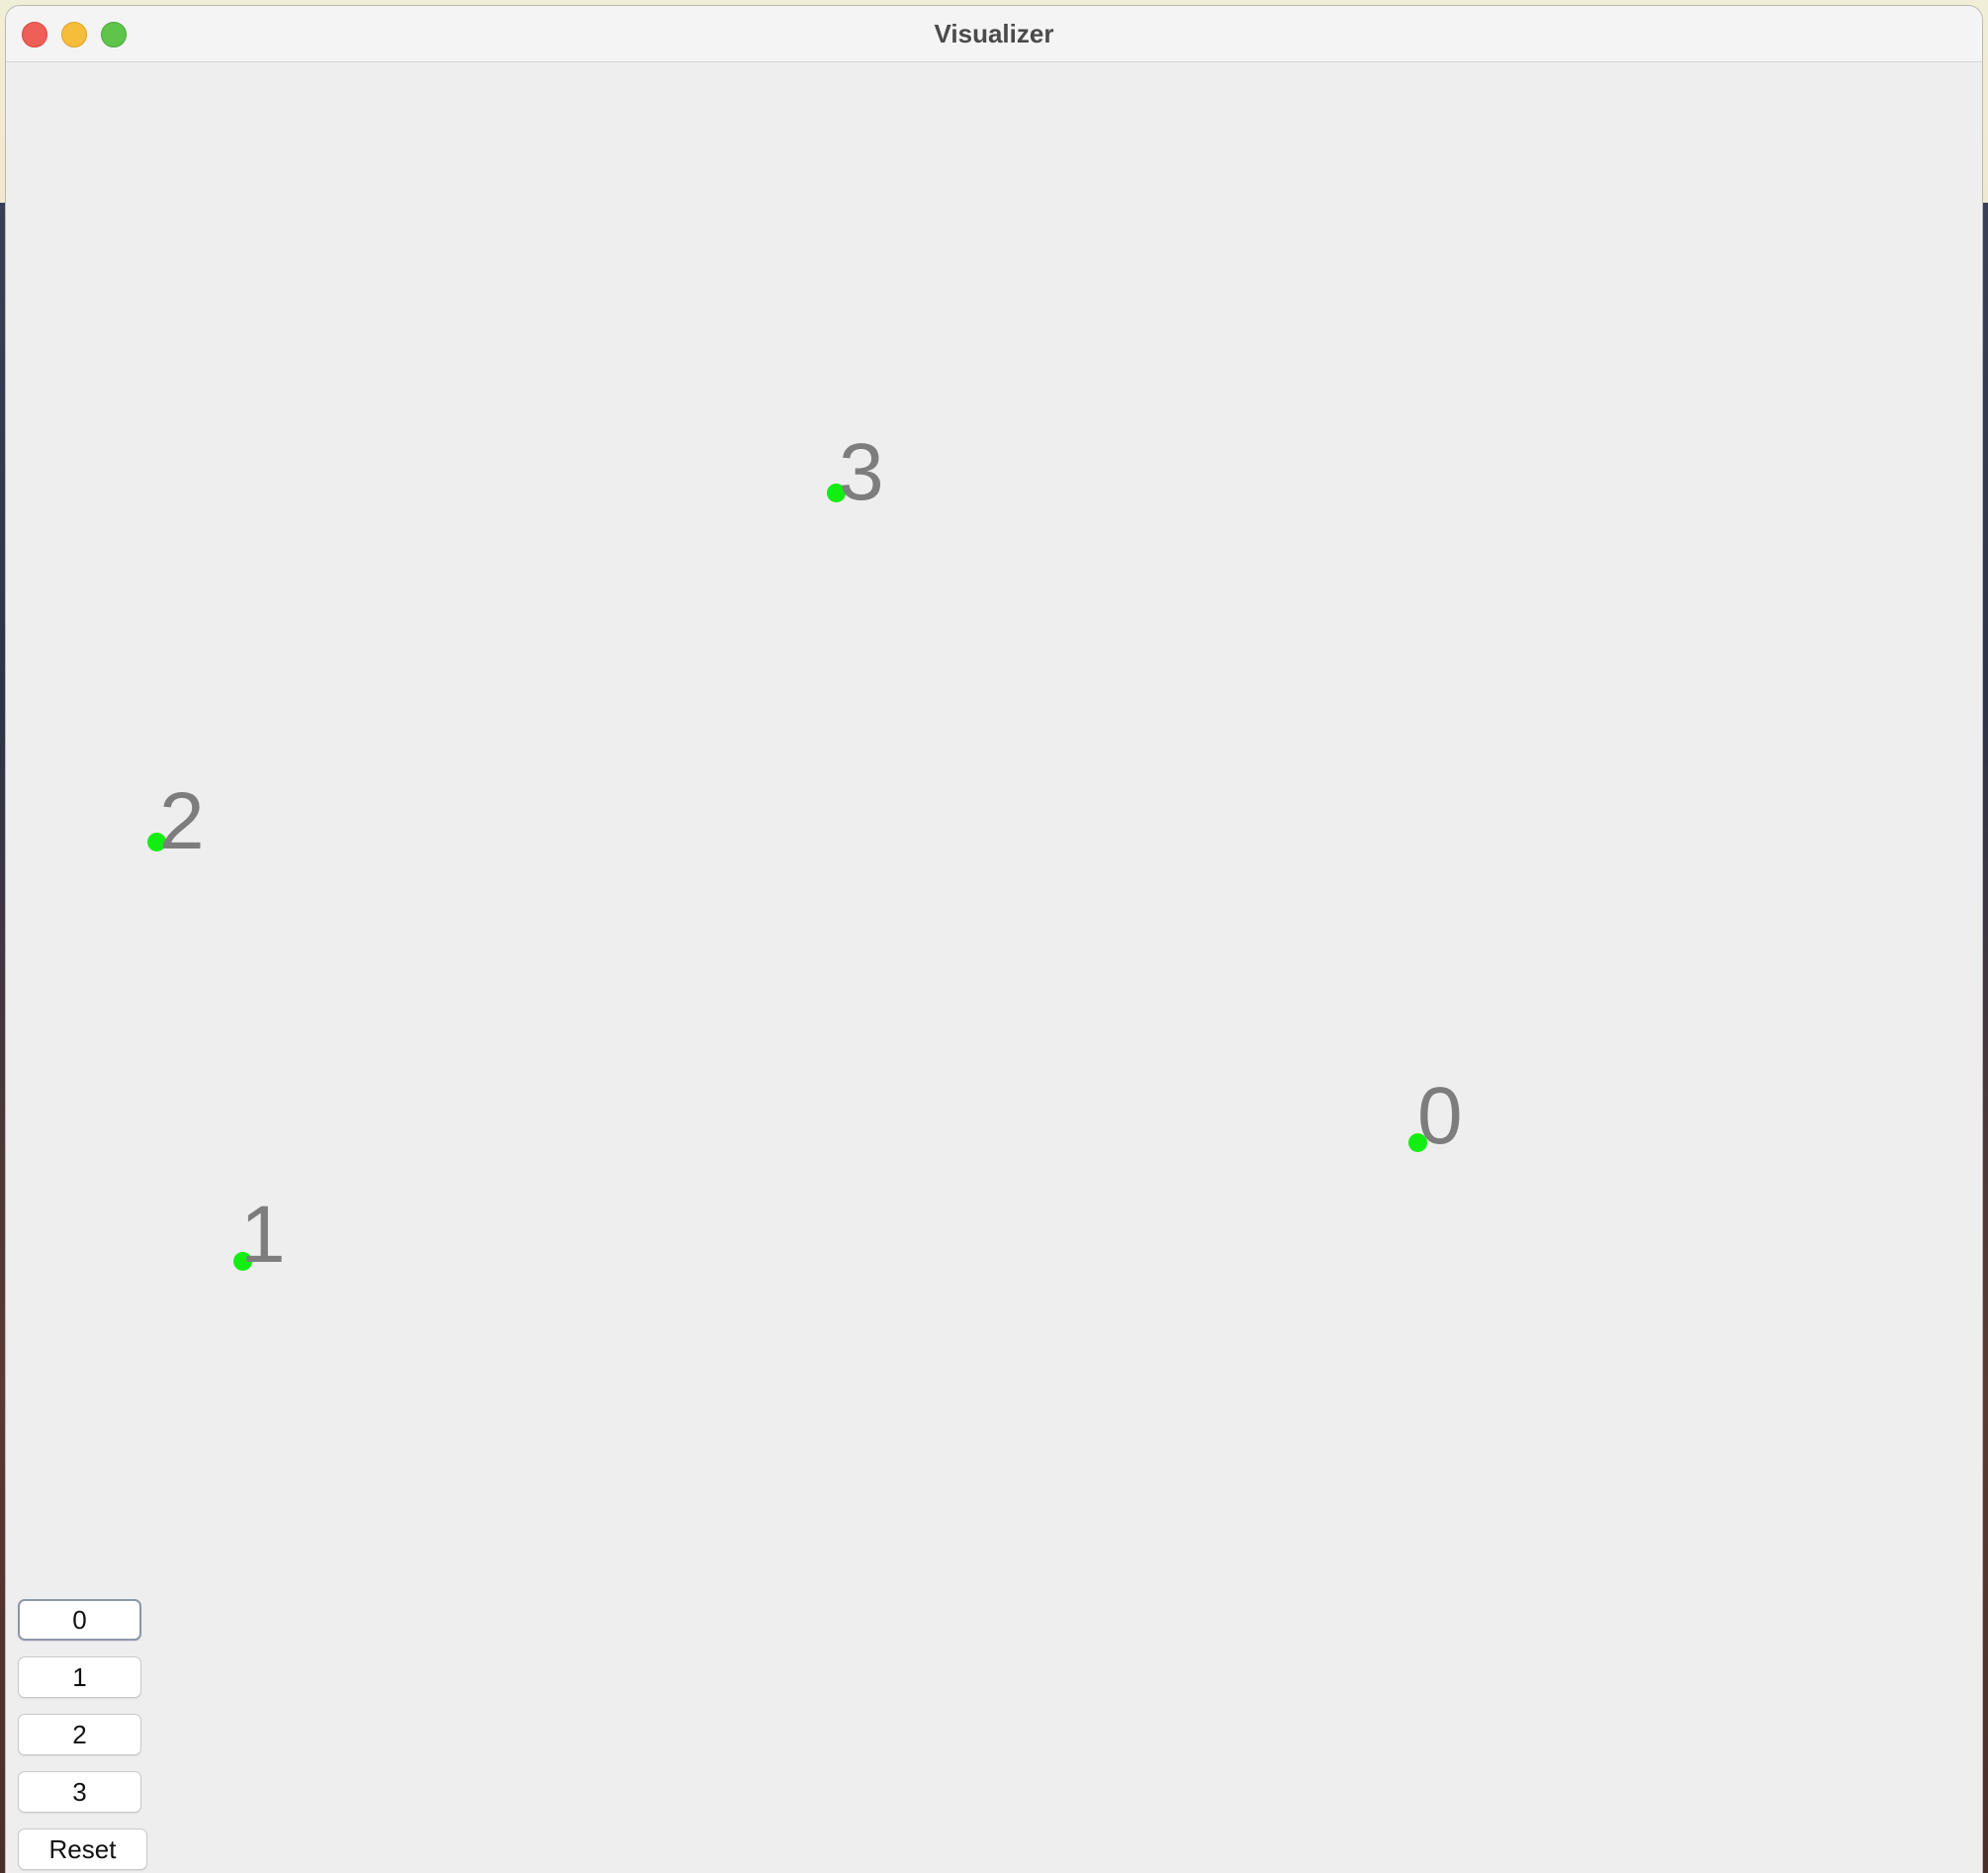  What do you see at coordinates (79, 1735) in the screenshot?
I see `point-2-button: 2` at bounding box center [79, 1735].